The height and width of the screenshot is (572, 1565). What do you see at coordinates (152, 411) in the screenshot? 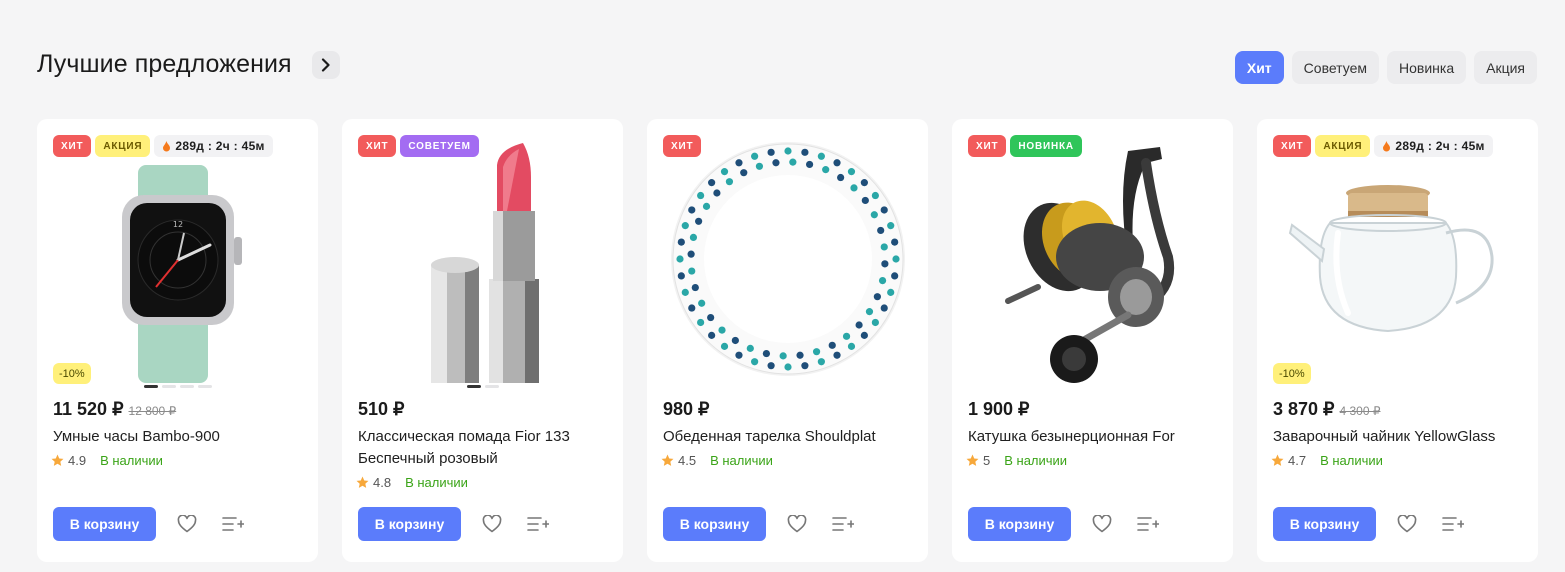
I see `old-price: 12 800 ₽` at bounding box center [152, 411].